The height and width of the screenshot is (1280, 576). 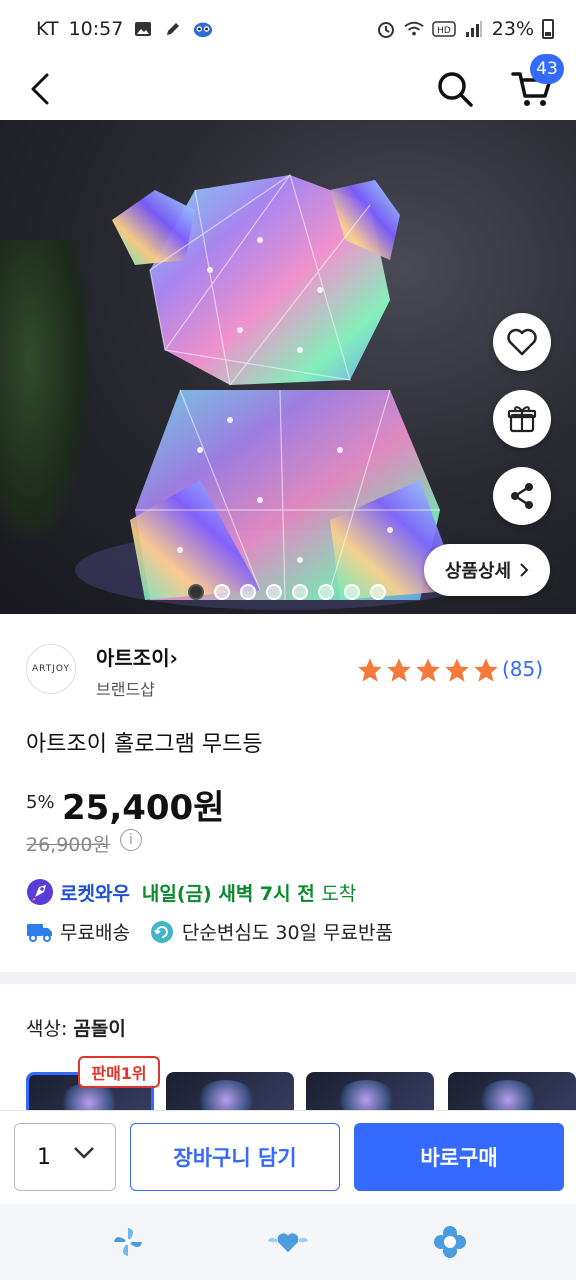 I want to click on product-detail-label: 상품상세, so click(x=478, y=571).